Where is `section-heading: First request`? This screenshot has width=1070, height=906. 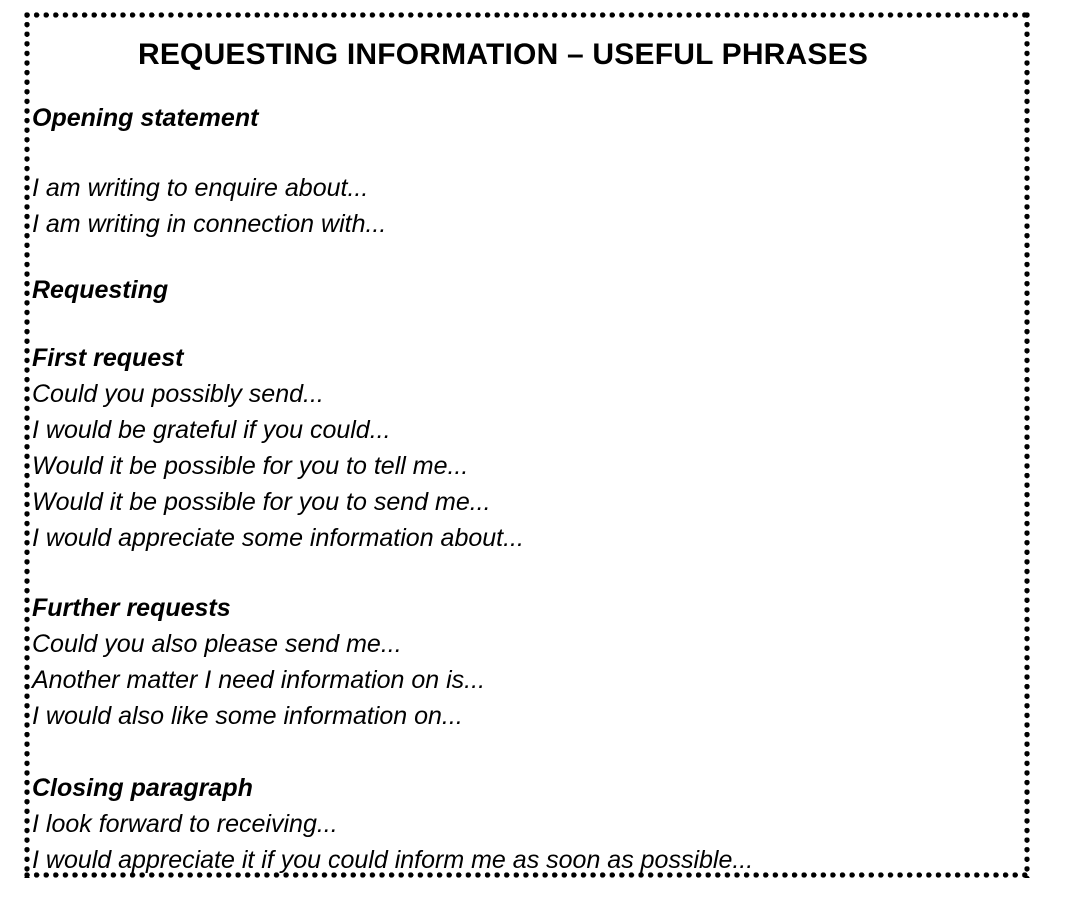
section-heading: First request is located at coordinates (108, 358).